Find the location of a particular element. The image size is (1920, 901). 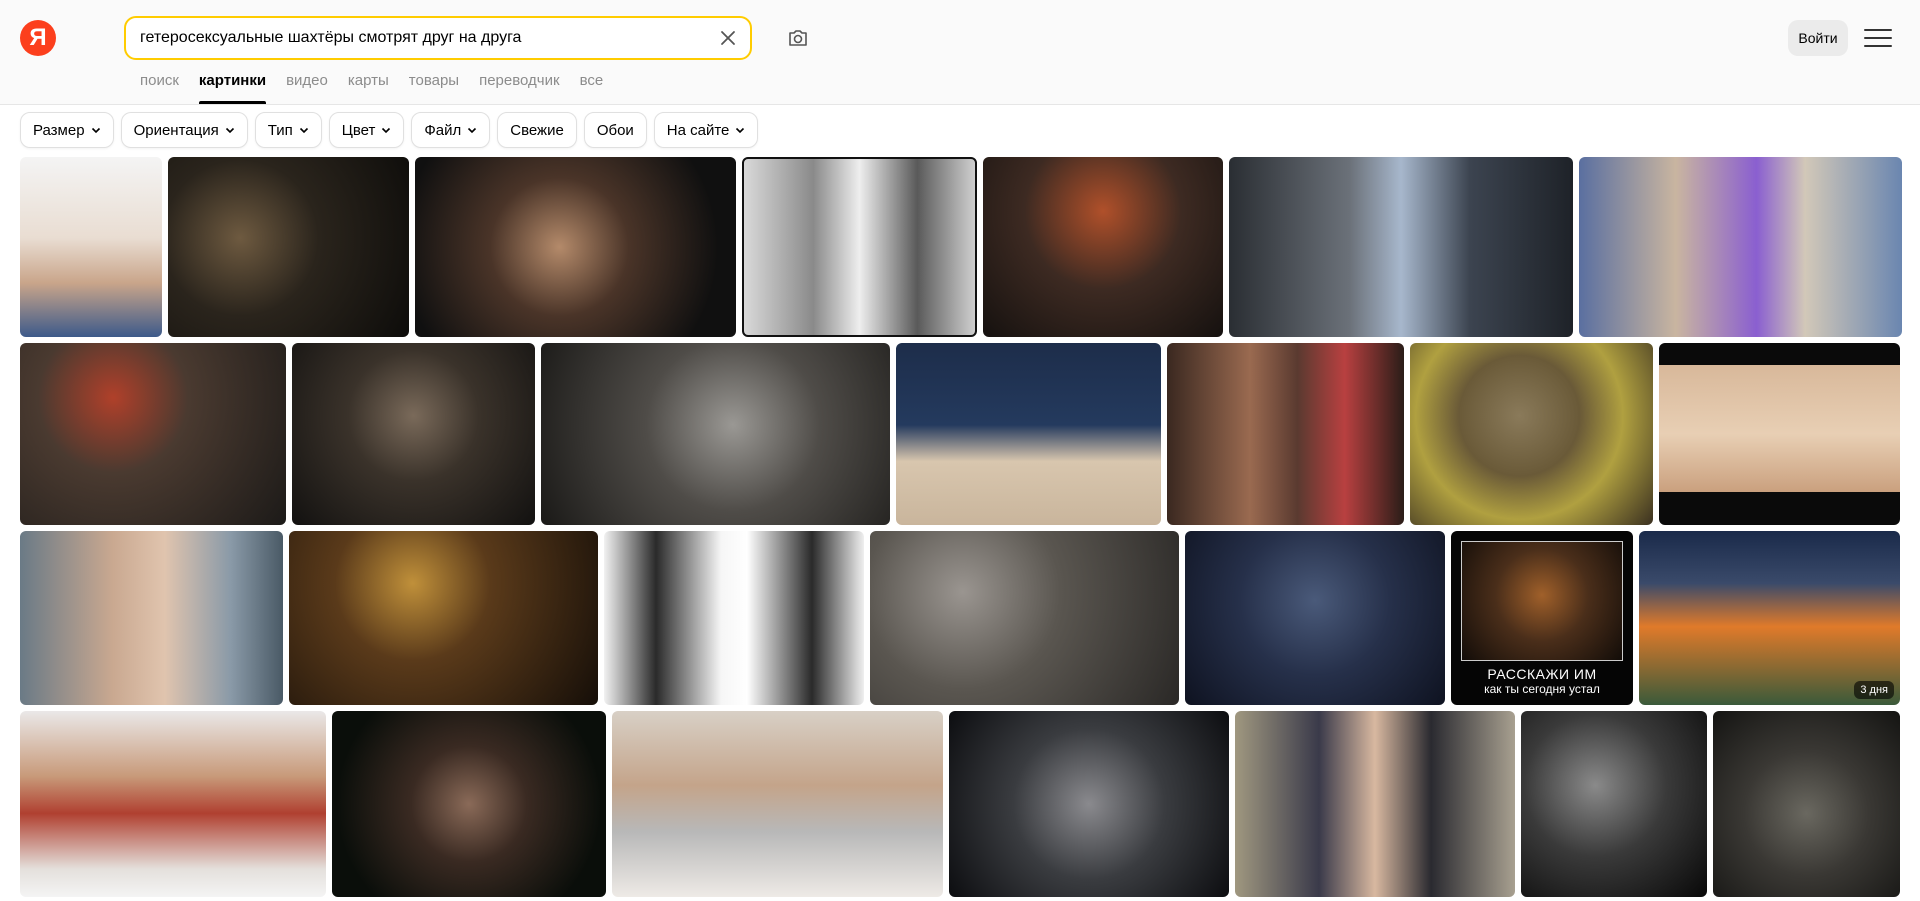

filter-label: Обои is located at coordinates (615, 130).